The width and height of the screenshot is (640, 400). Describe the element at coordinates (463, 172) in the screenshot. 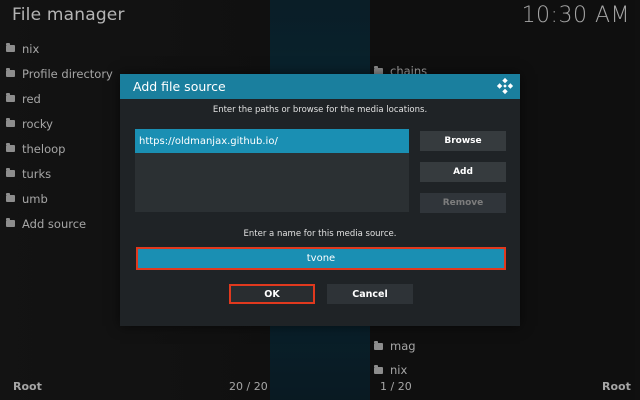

I see `add-button: Add` at that location.